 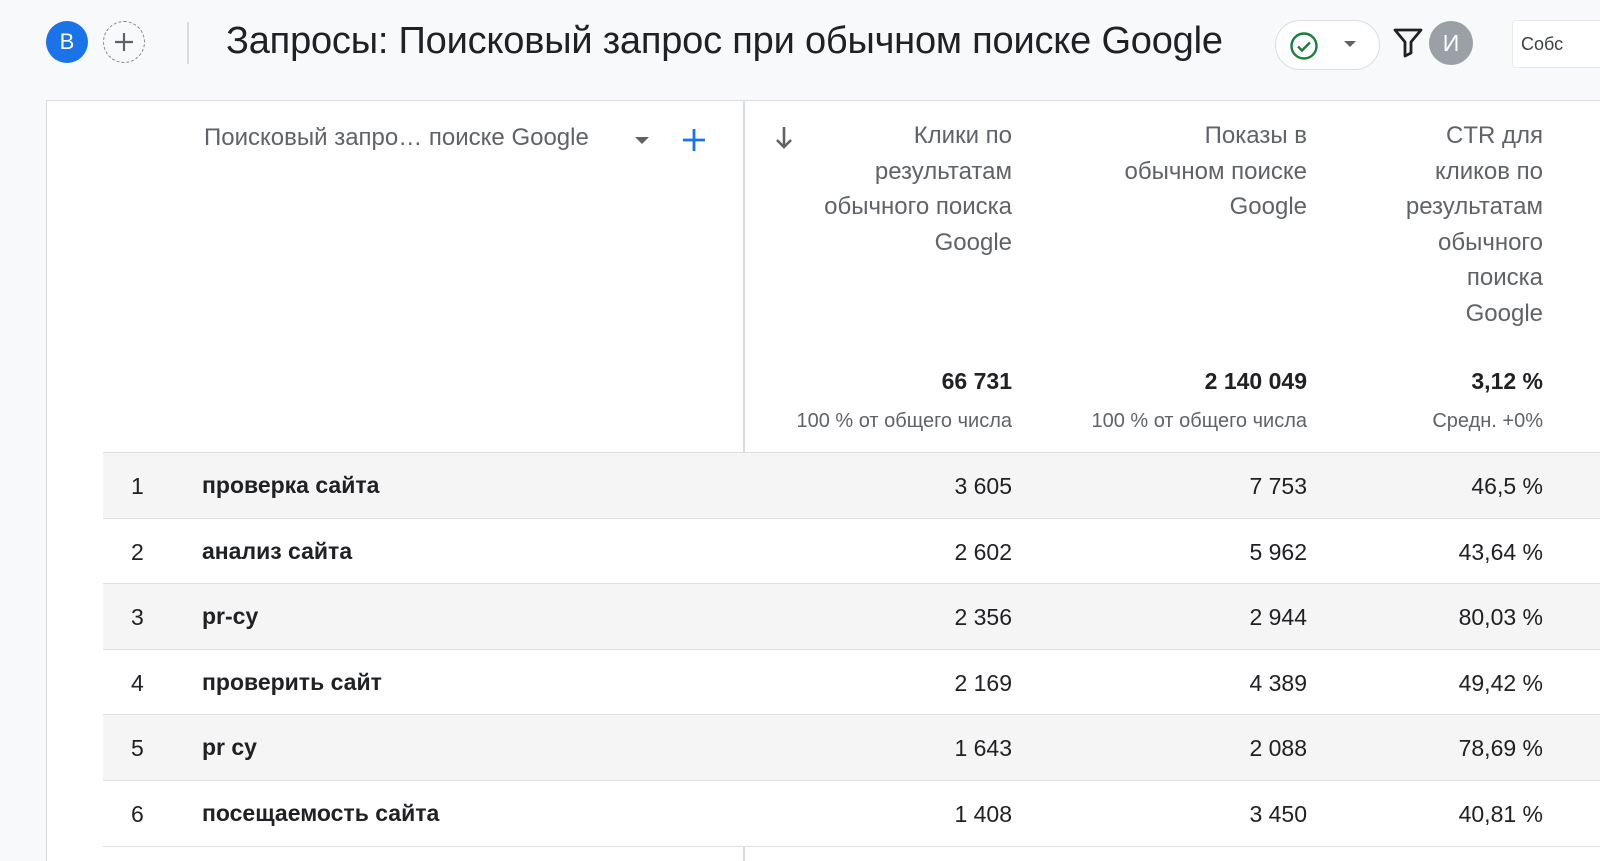 I want to click on segment-avatar: B, so click(x=67, y=42).